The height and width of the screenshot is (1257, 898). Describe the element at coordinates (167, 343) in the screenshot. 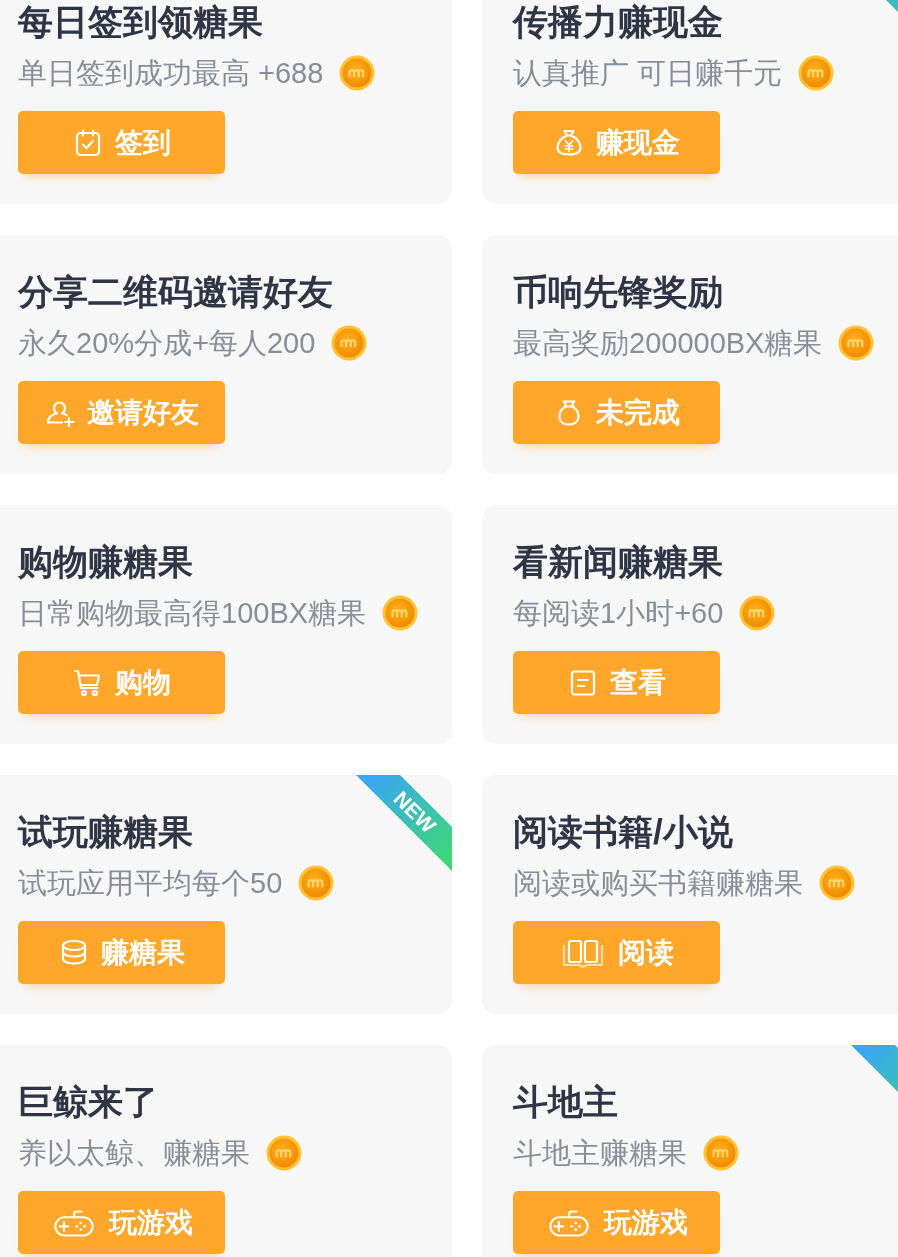

I see `task-description: 永久20%分成+每人200` at that location.